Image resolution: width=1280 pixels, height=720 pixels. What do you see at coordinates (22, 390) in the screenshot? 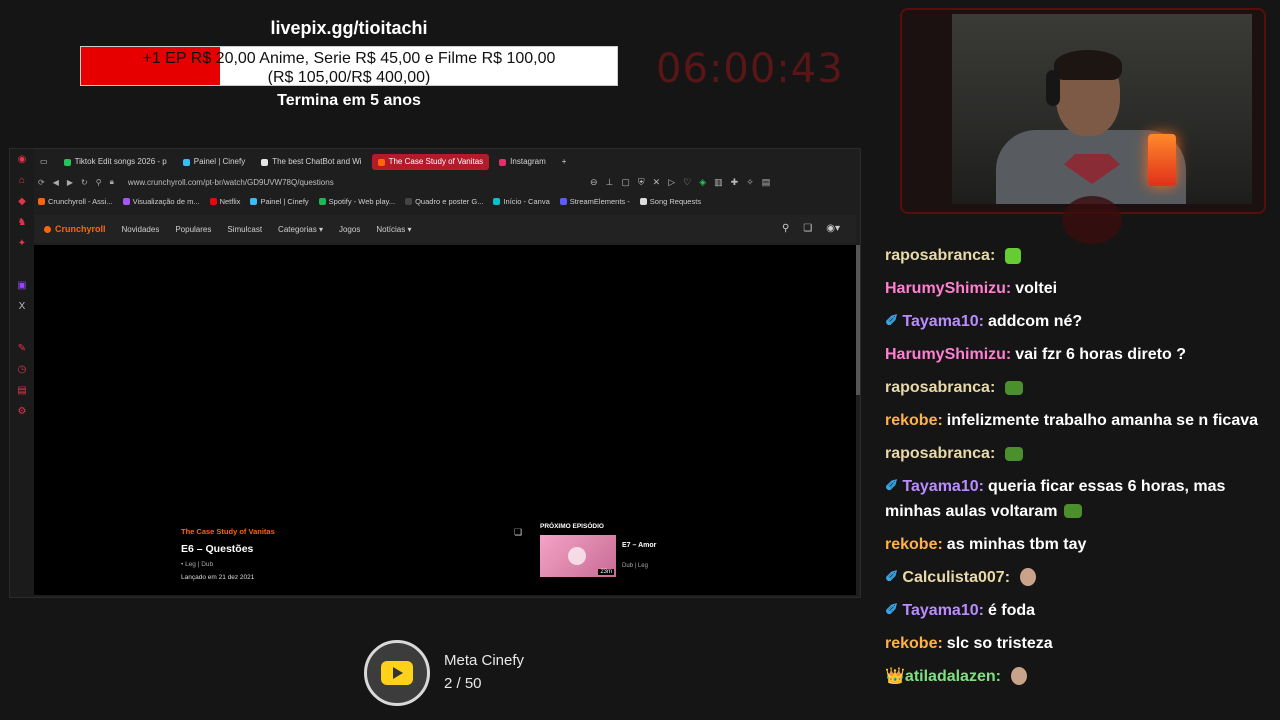
I see `sidebar-box-icon: ▤` at bounding box center [22, 390].